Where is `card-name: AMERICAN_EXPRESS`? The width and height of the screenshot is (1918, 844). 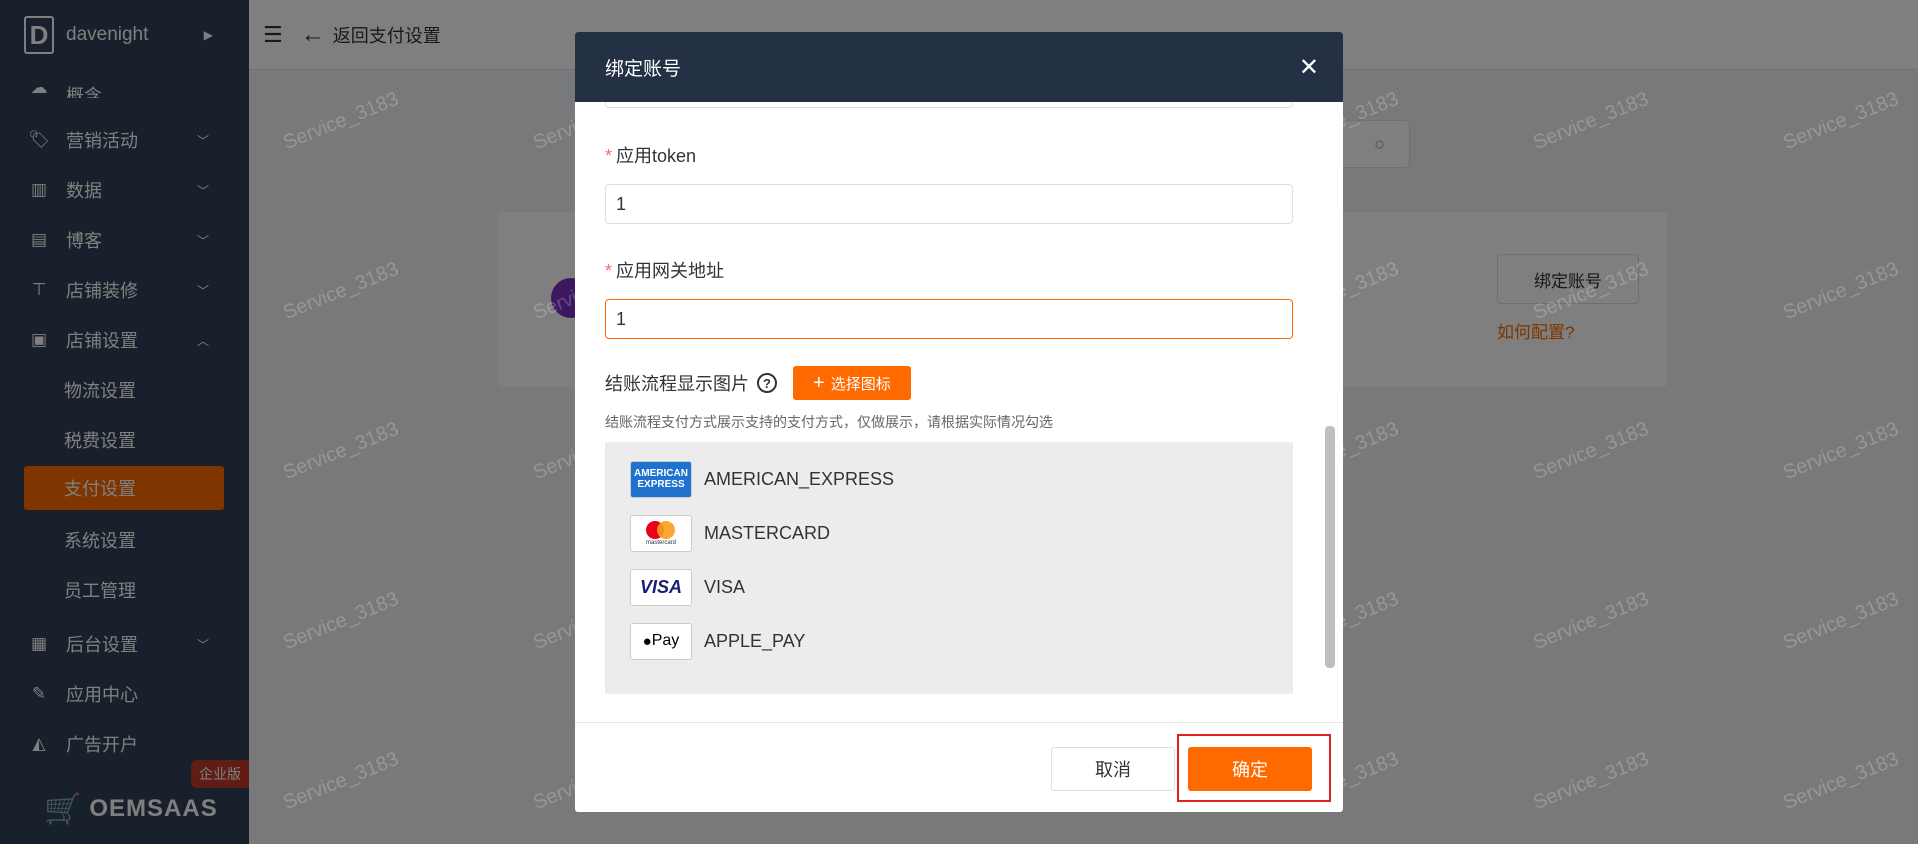
card-name: AMERICAN_EXPRESS is located at coordinates (799, 478).